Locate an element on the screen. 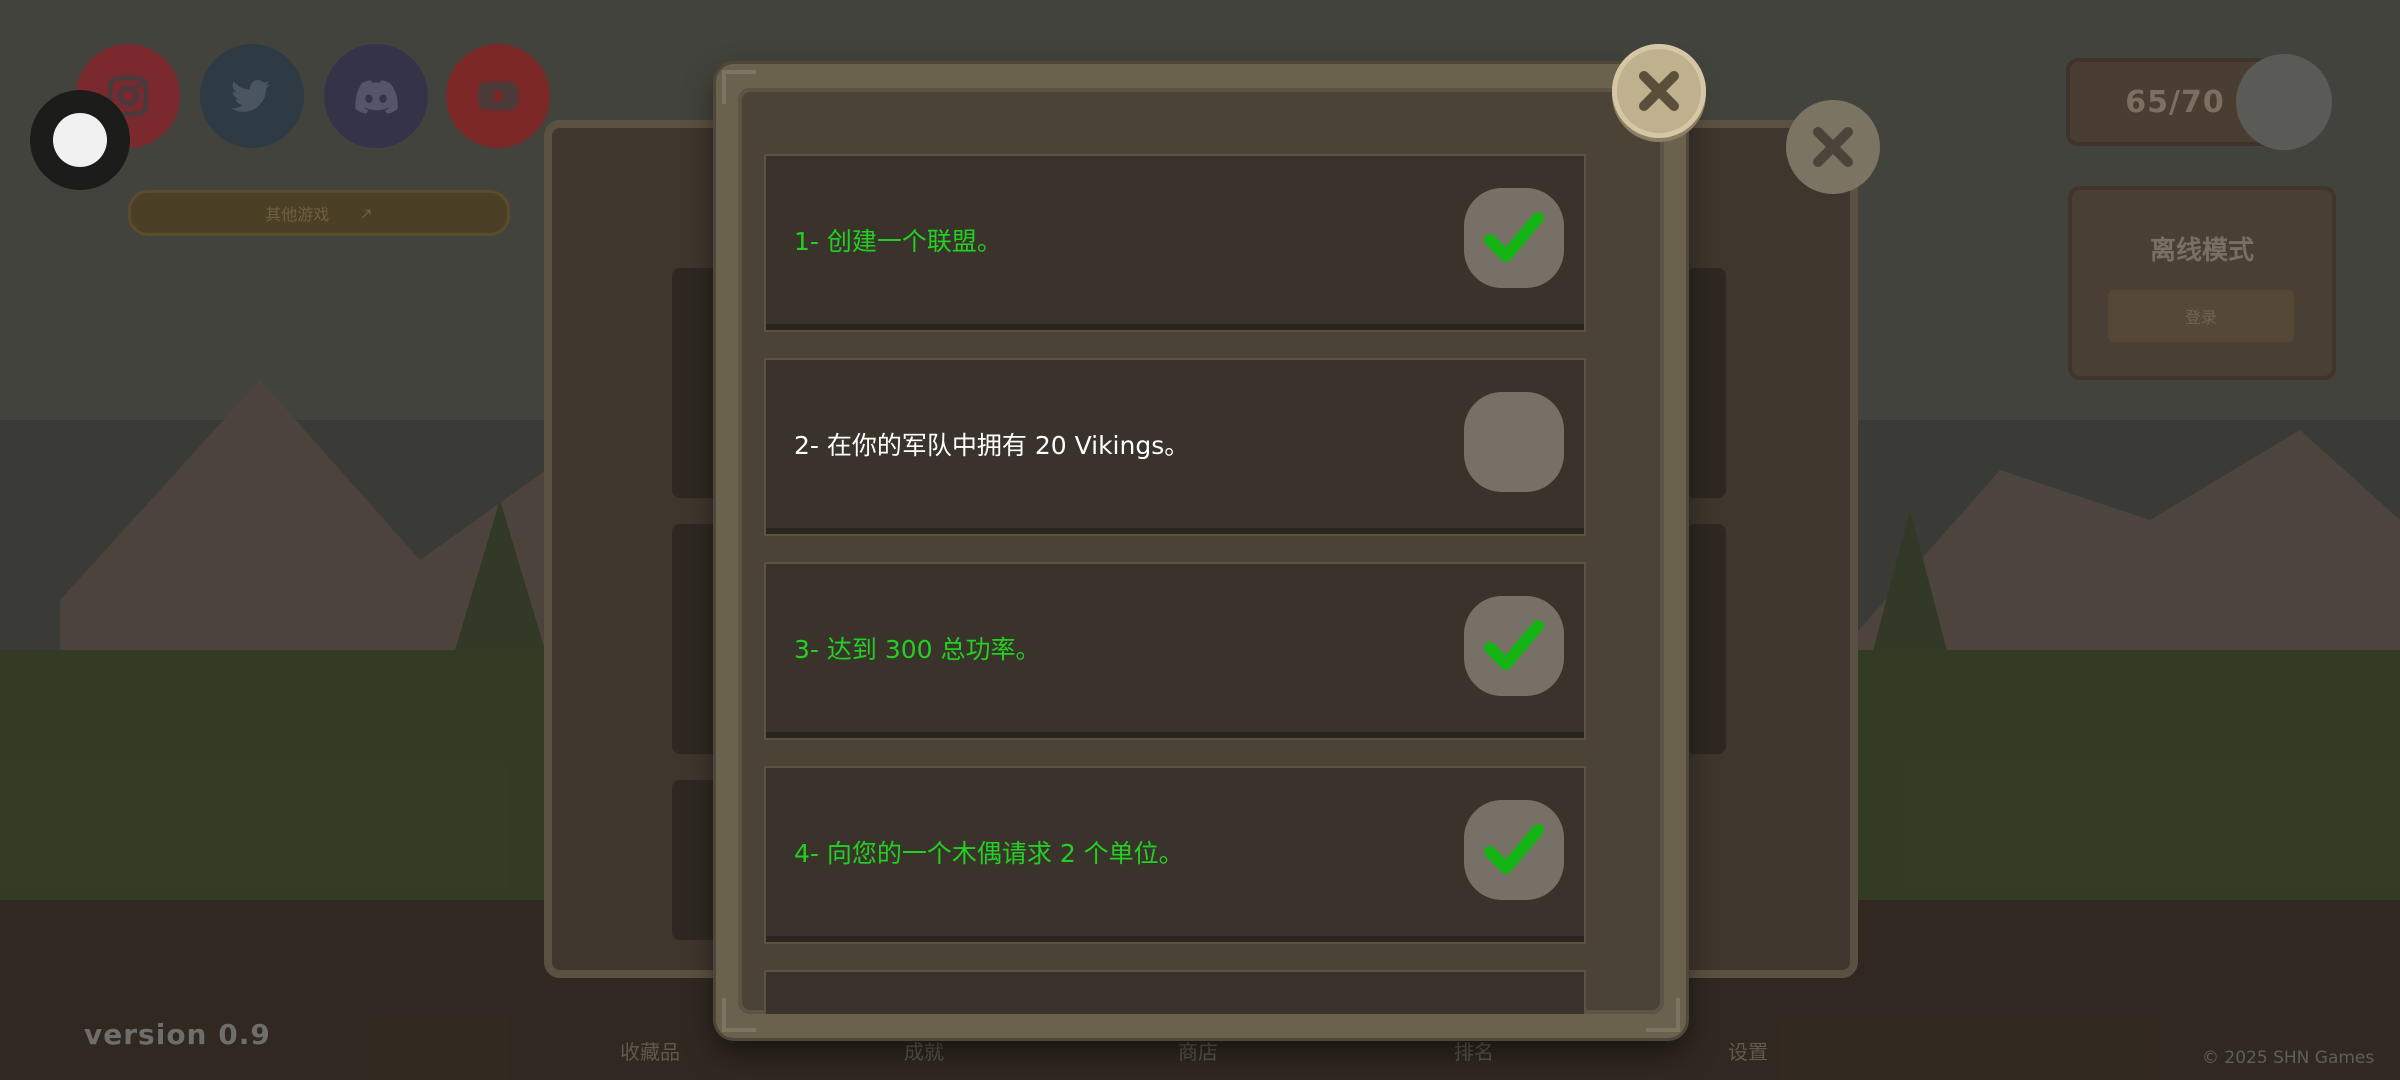 The image size is (2400, 1080). offline-mode-panel: 离线模式 登录 is located at coordinates (2202, 283).